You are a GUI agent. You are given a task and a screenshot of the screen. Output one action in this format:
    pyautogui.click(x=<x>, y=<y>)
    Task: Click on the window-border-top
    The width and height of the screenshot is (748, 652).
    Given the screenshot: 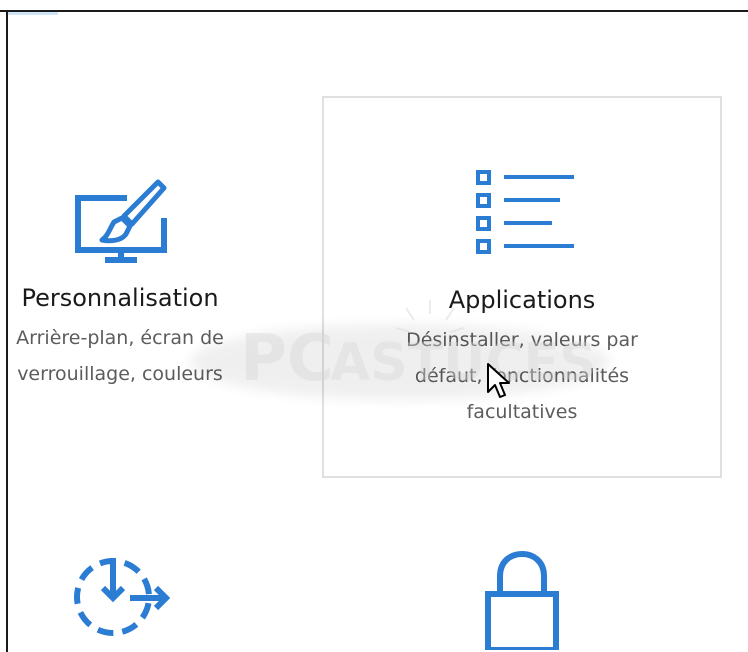 What is the action you would take?
    pyautogui.click(x=374, y=11)
    